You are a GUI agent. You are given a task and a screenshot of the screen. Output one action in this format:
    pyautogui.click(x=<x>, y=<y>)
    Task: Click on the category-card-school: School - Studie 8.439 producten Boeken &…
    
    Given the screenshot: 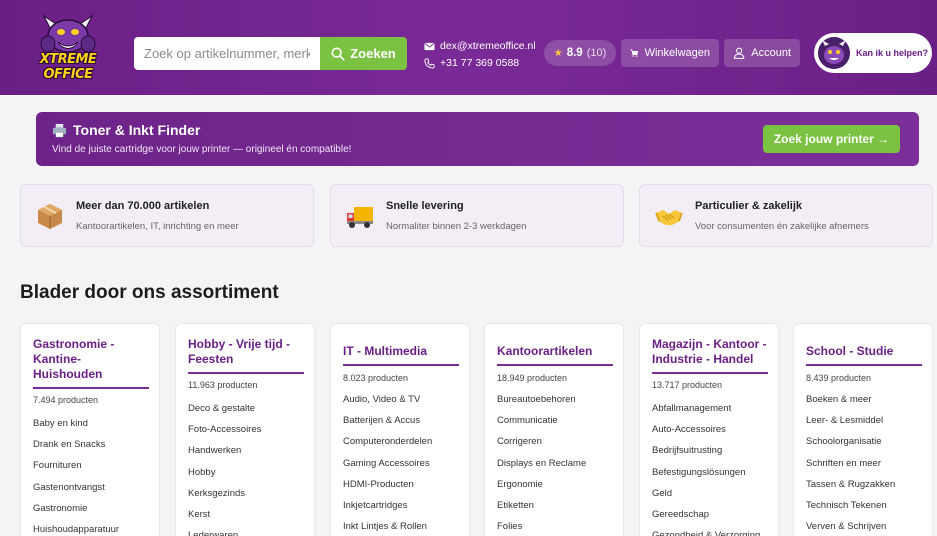 What is the action you would take?
    pyautogui.click(x=863, y=429)
    